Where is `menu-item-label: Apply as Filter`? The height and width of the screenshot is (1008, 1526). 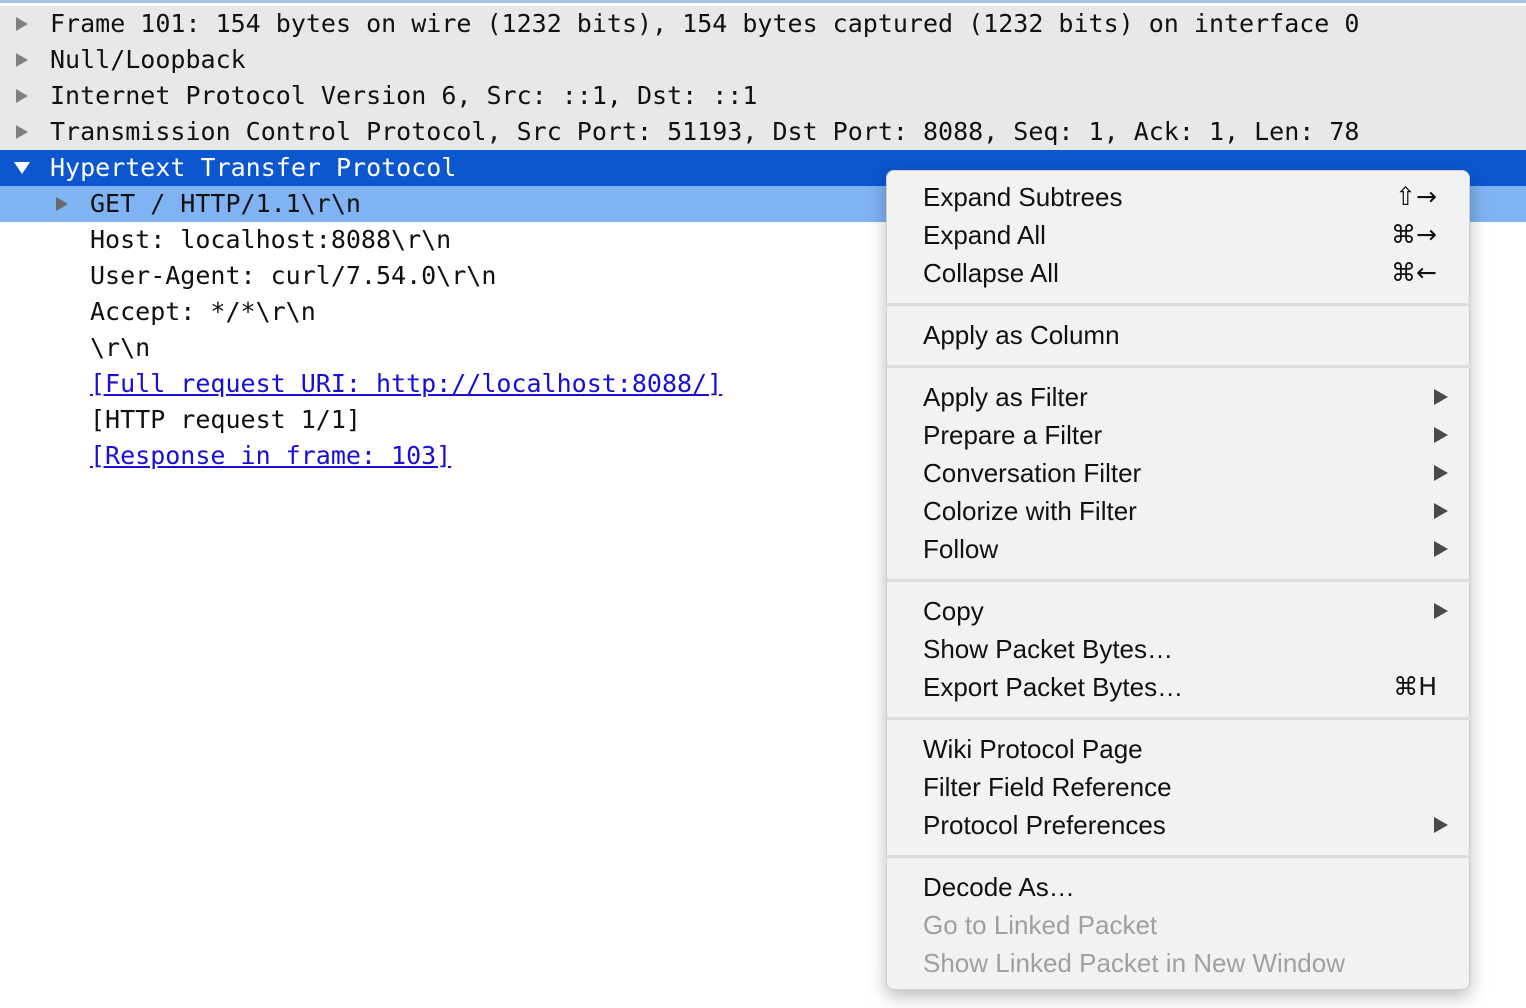
menu-item-label: Apply as Filter is located at coordinates (1005, 397).